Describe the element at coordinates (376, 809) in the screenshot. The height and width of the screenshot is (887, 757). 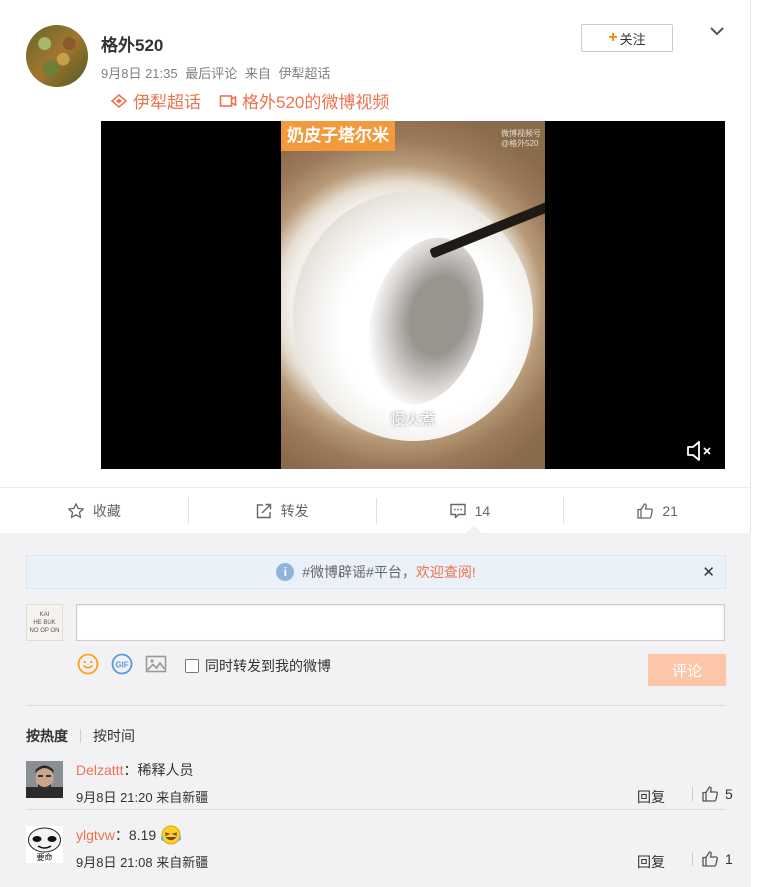
I see `comment-divider` at that location.